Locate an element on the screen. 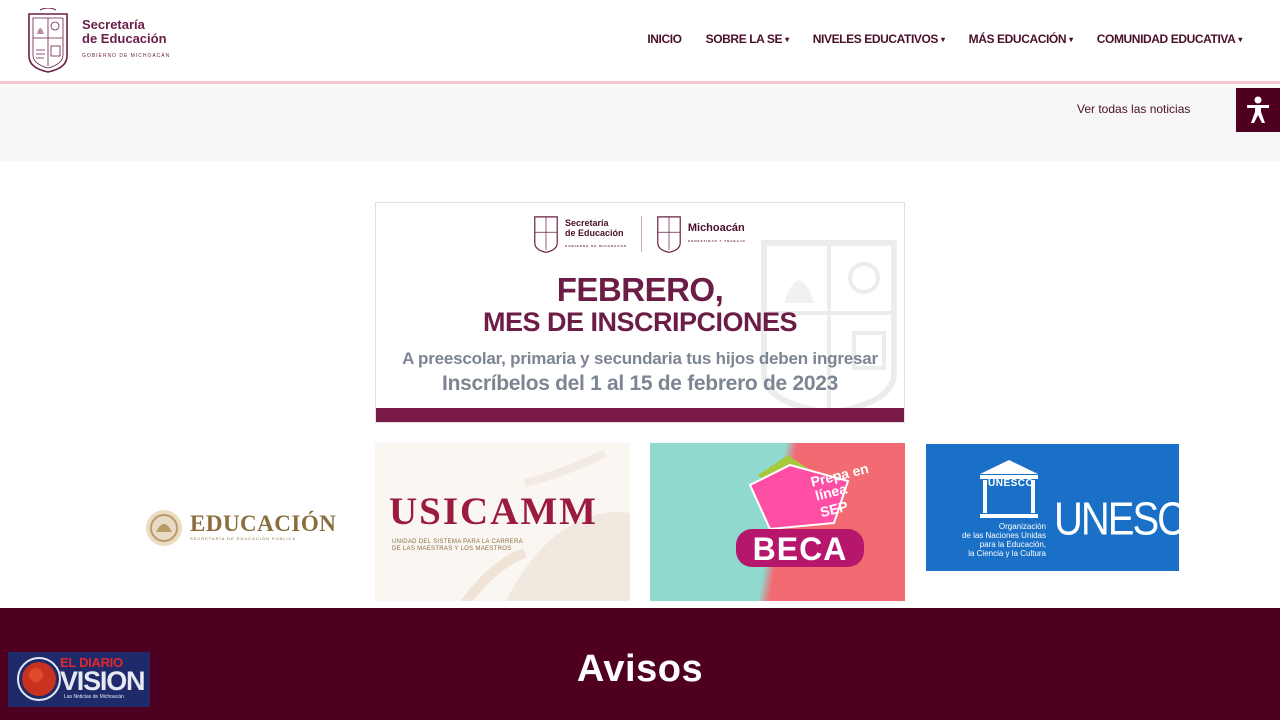  unesco-org-line-3: para la Educación, is located at coordinates (1012, 544).